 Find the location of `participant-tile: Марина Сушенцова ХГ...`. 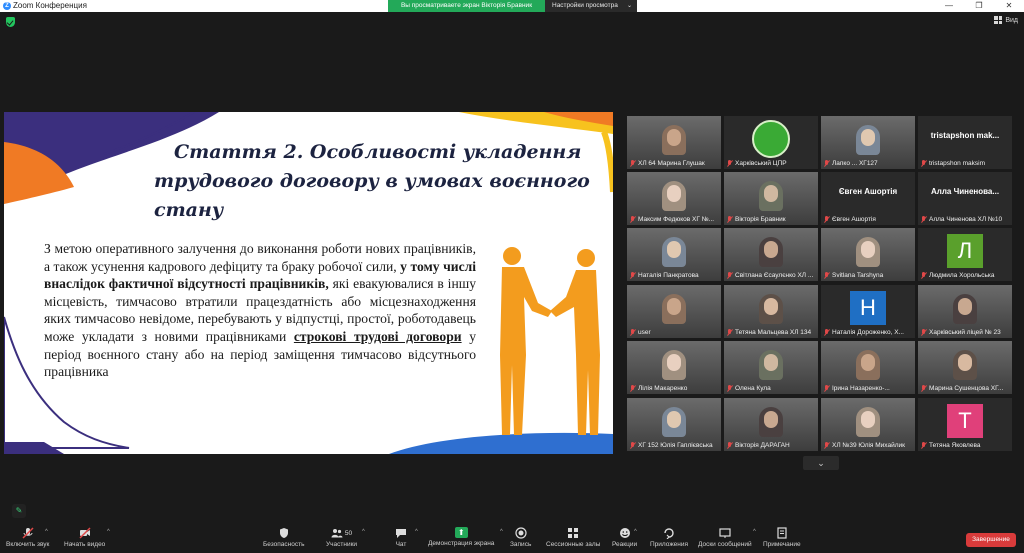

participant-tile: Марина Сушенцова ХГ... is located at coordinates (965, 367).